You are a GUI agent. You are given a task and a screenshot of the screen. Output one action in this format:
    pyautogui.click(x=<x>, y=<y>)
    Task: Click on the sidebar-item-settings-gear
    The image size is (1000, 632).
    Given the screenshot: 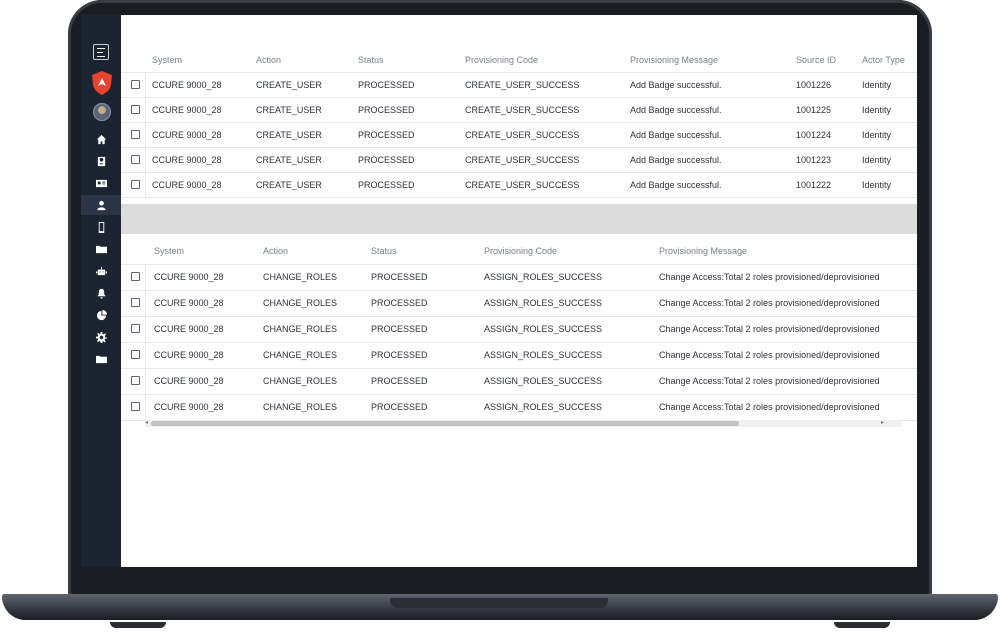 What is the action you would take?
    pyautogui.click(x=101, y=337)
    